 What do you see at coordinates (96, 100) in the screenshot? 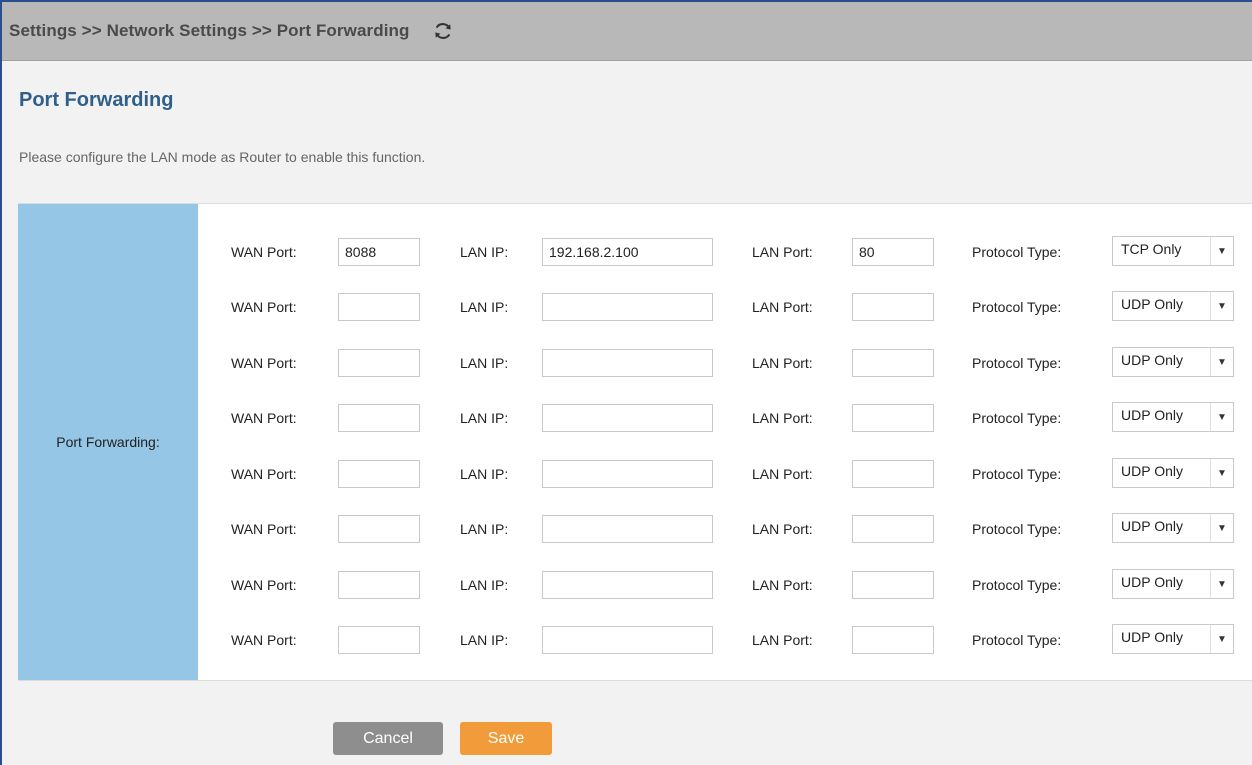
I see `page-title: Port Forwarding` at bounding box center [96, 100].